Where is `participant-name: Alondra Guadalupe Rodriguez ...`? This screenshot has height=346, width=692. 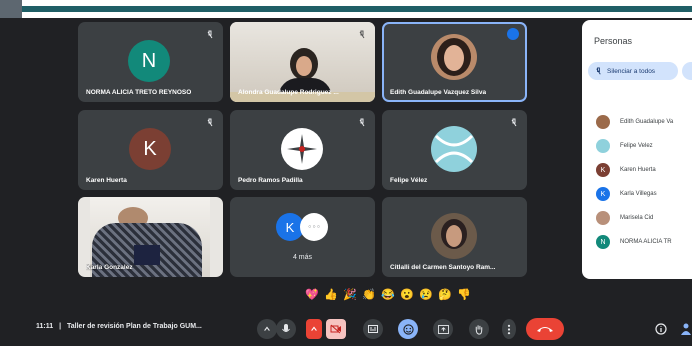
participant-name: Alondra Guadalupe Rodriguez ... is located at coordinates (288, 92).